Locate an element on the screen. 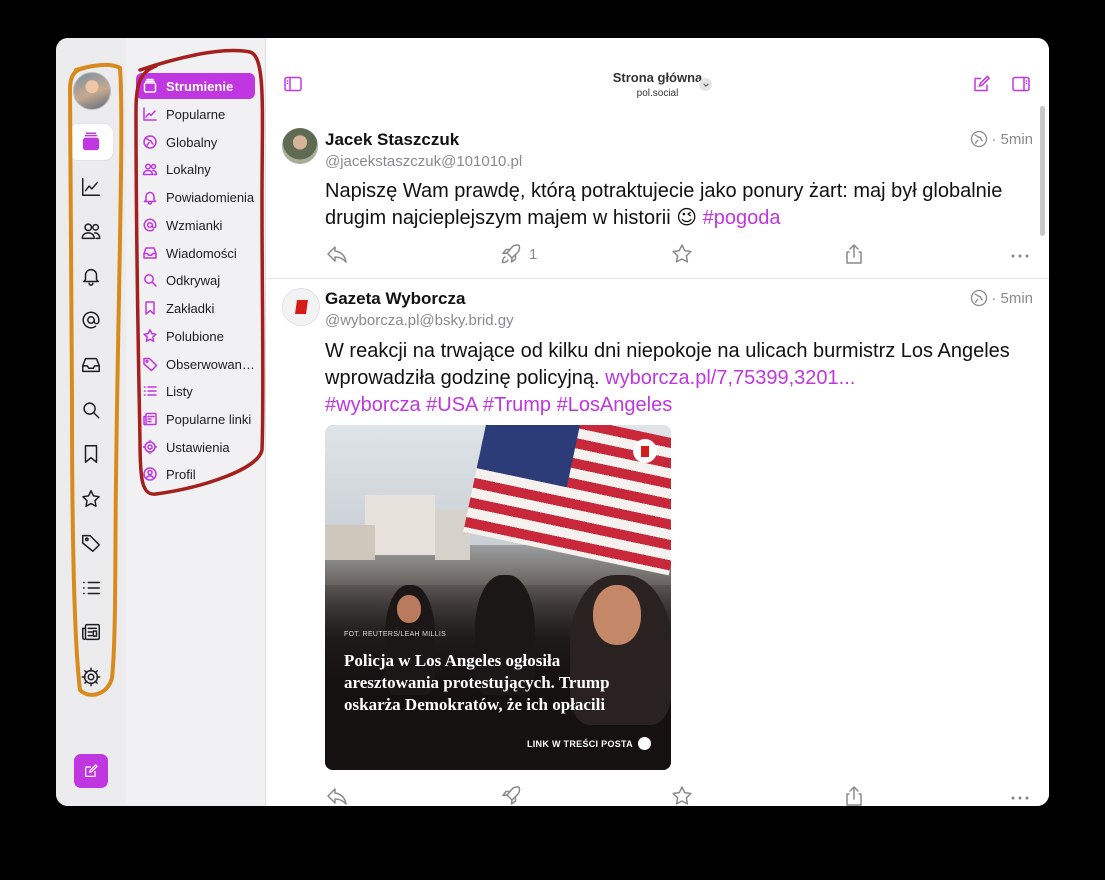 This screenshot has width=1105, height=880. sidebar-item-wiadomosci: Wiadomości is located at coordinates (195, 253).